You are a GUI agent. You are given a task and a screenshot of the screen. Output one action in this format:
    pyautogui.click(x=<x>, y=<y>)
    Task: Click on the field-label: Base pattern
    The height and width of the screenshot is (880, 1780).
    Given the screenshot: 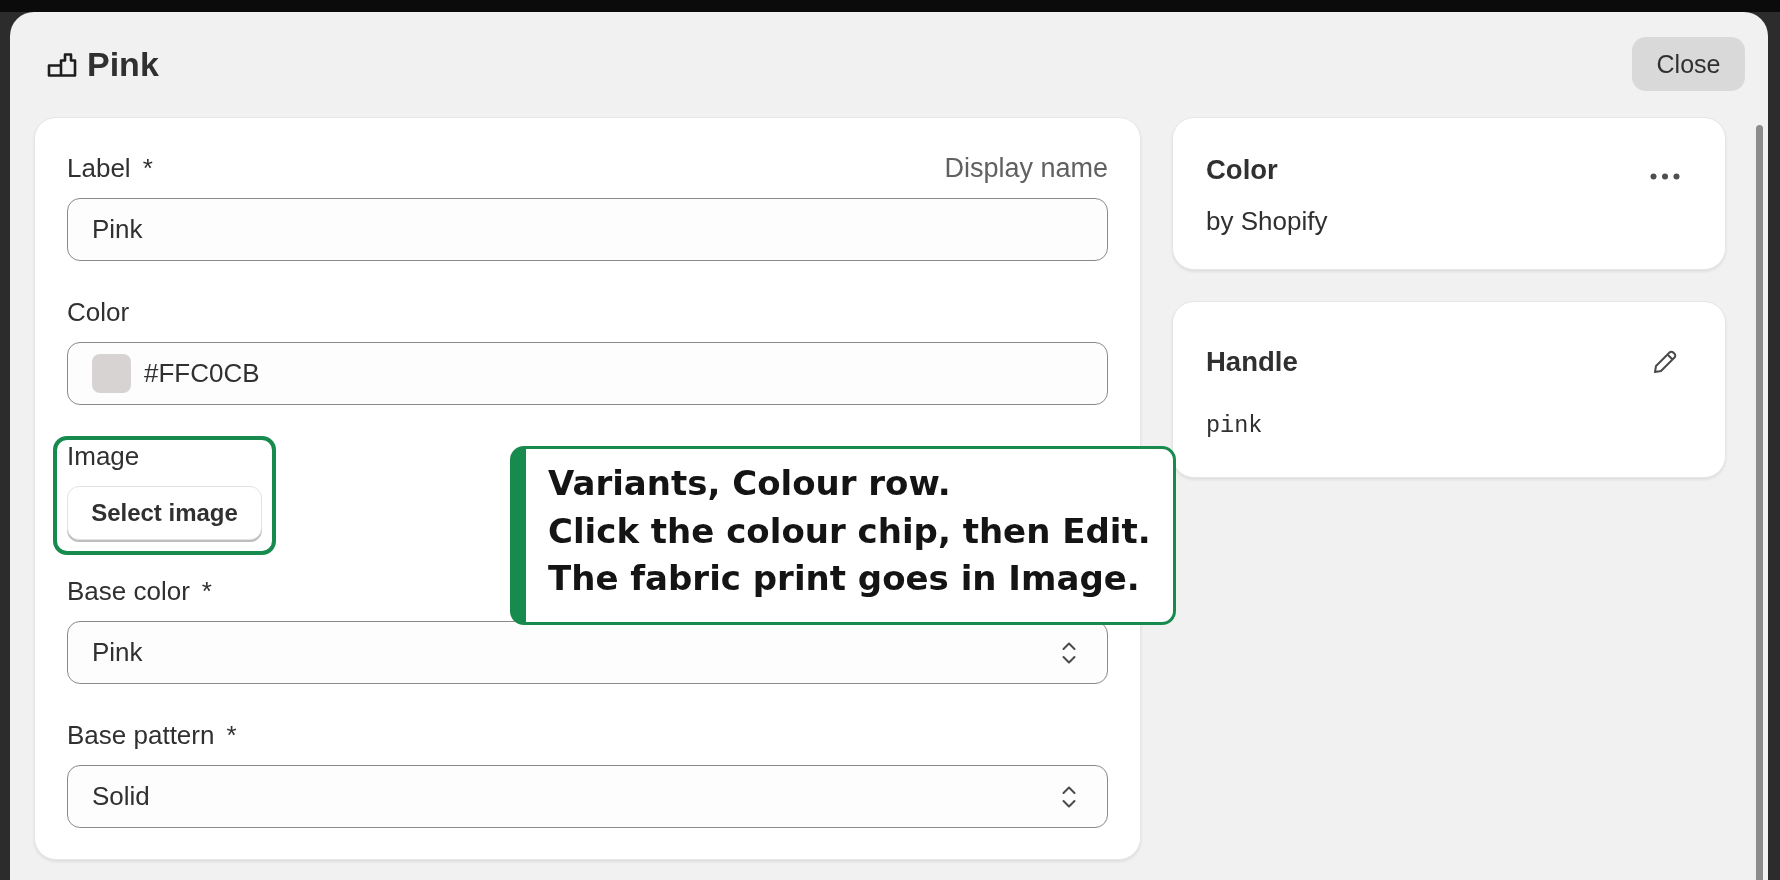 What is the action you would take?
    pyautogui.click(x=141, y=735)
    